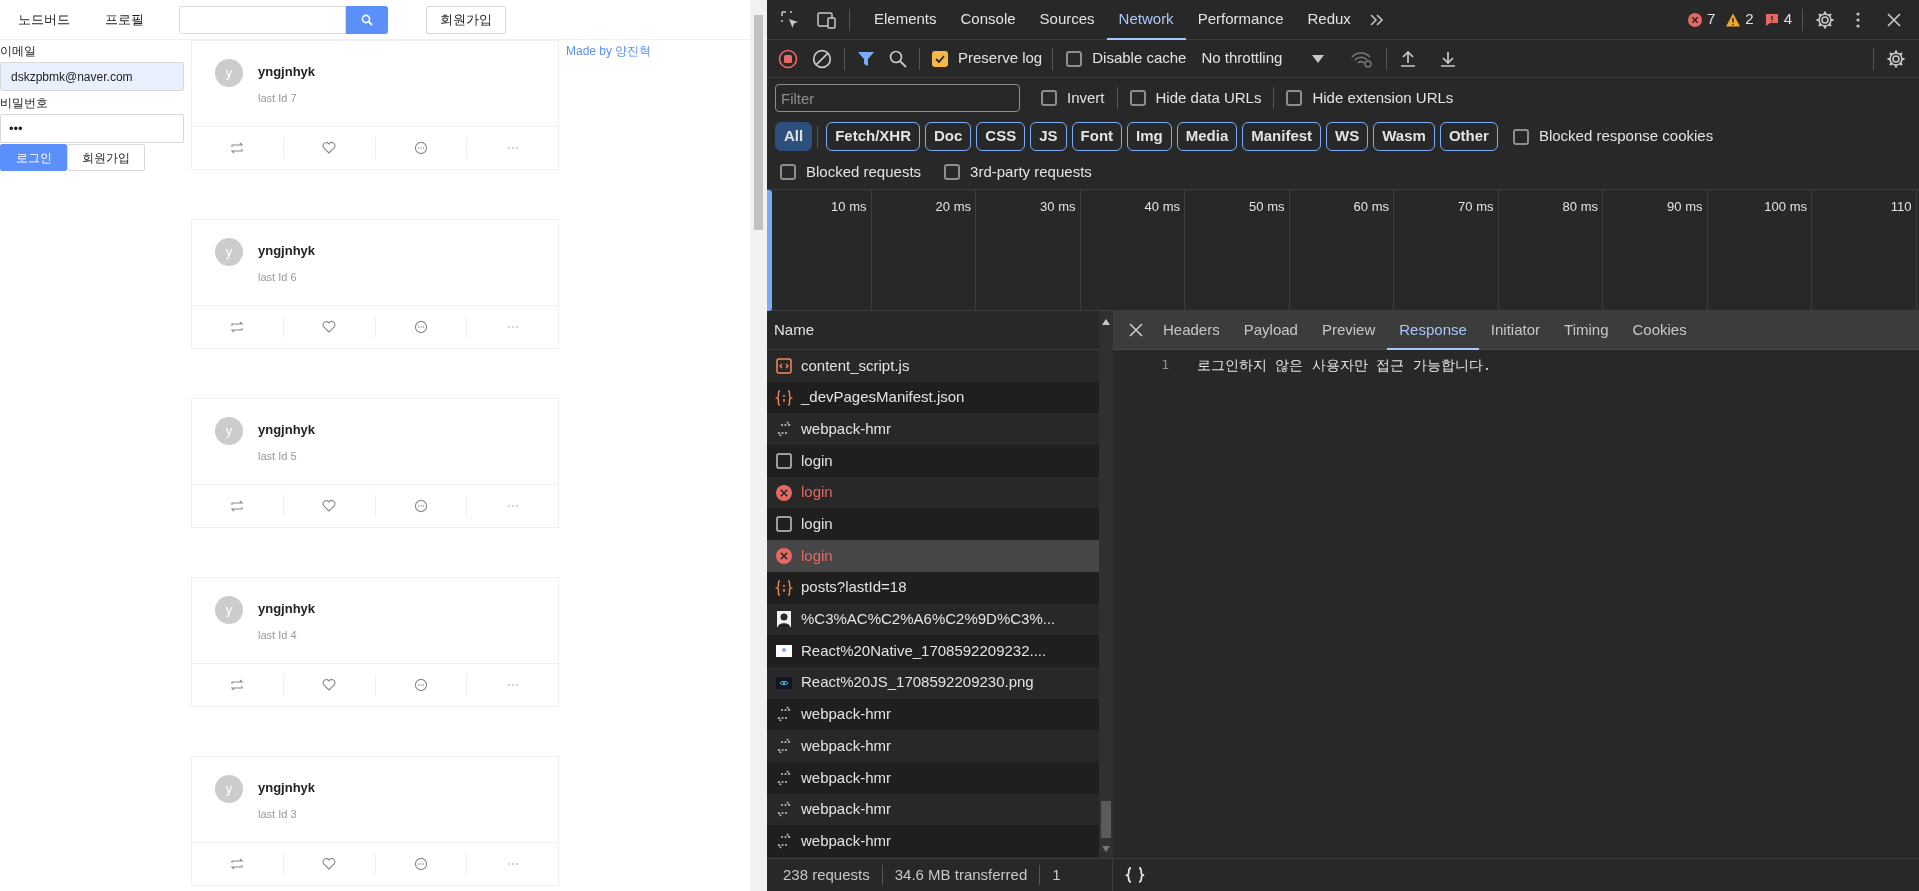 This screenshot has height=891, width=1919. What do you see at coordinates (784, 714) in the screenshot?
I see `arrows-icon` at bounding box center [784, 714].